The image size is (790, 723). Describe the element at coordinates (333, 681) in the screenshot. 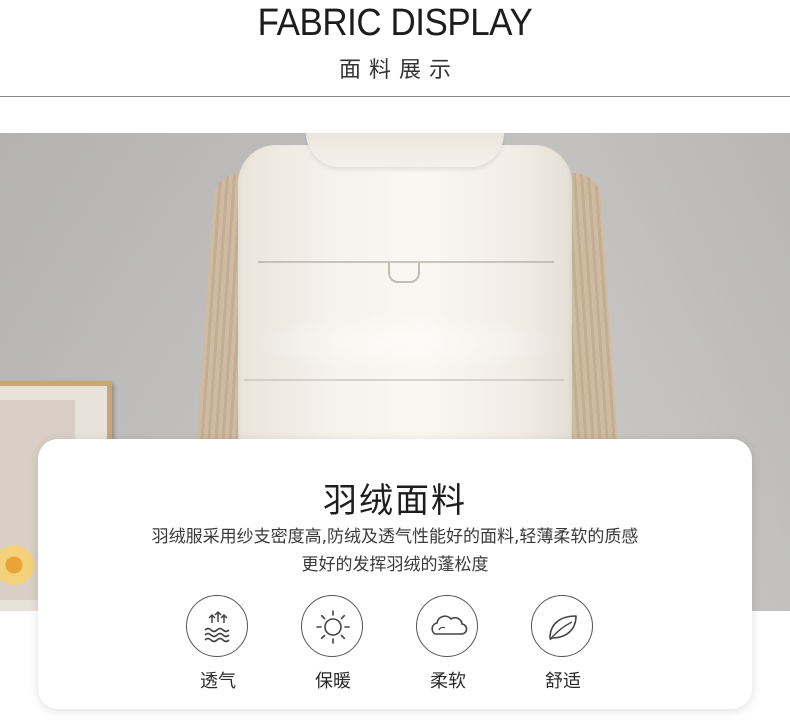

I see `feature-warmth-label: 保暖` at that location.